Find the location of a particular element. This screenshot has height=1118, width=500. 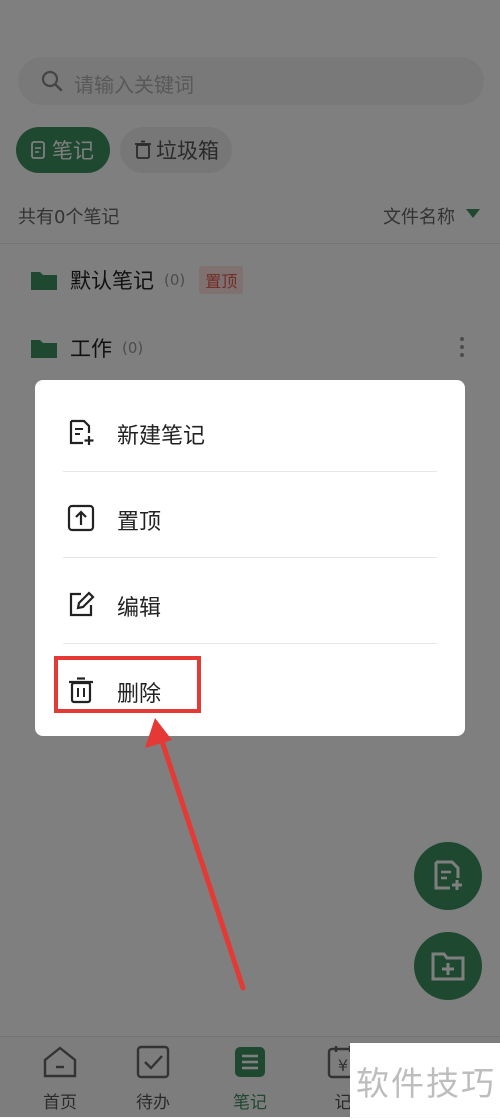

watermark: 软件技巧 is located at coordinates (425, 1080).